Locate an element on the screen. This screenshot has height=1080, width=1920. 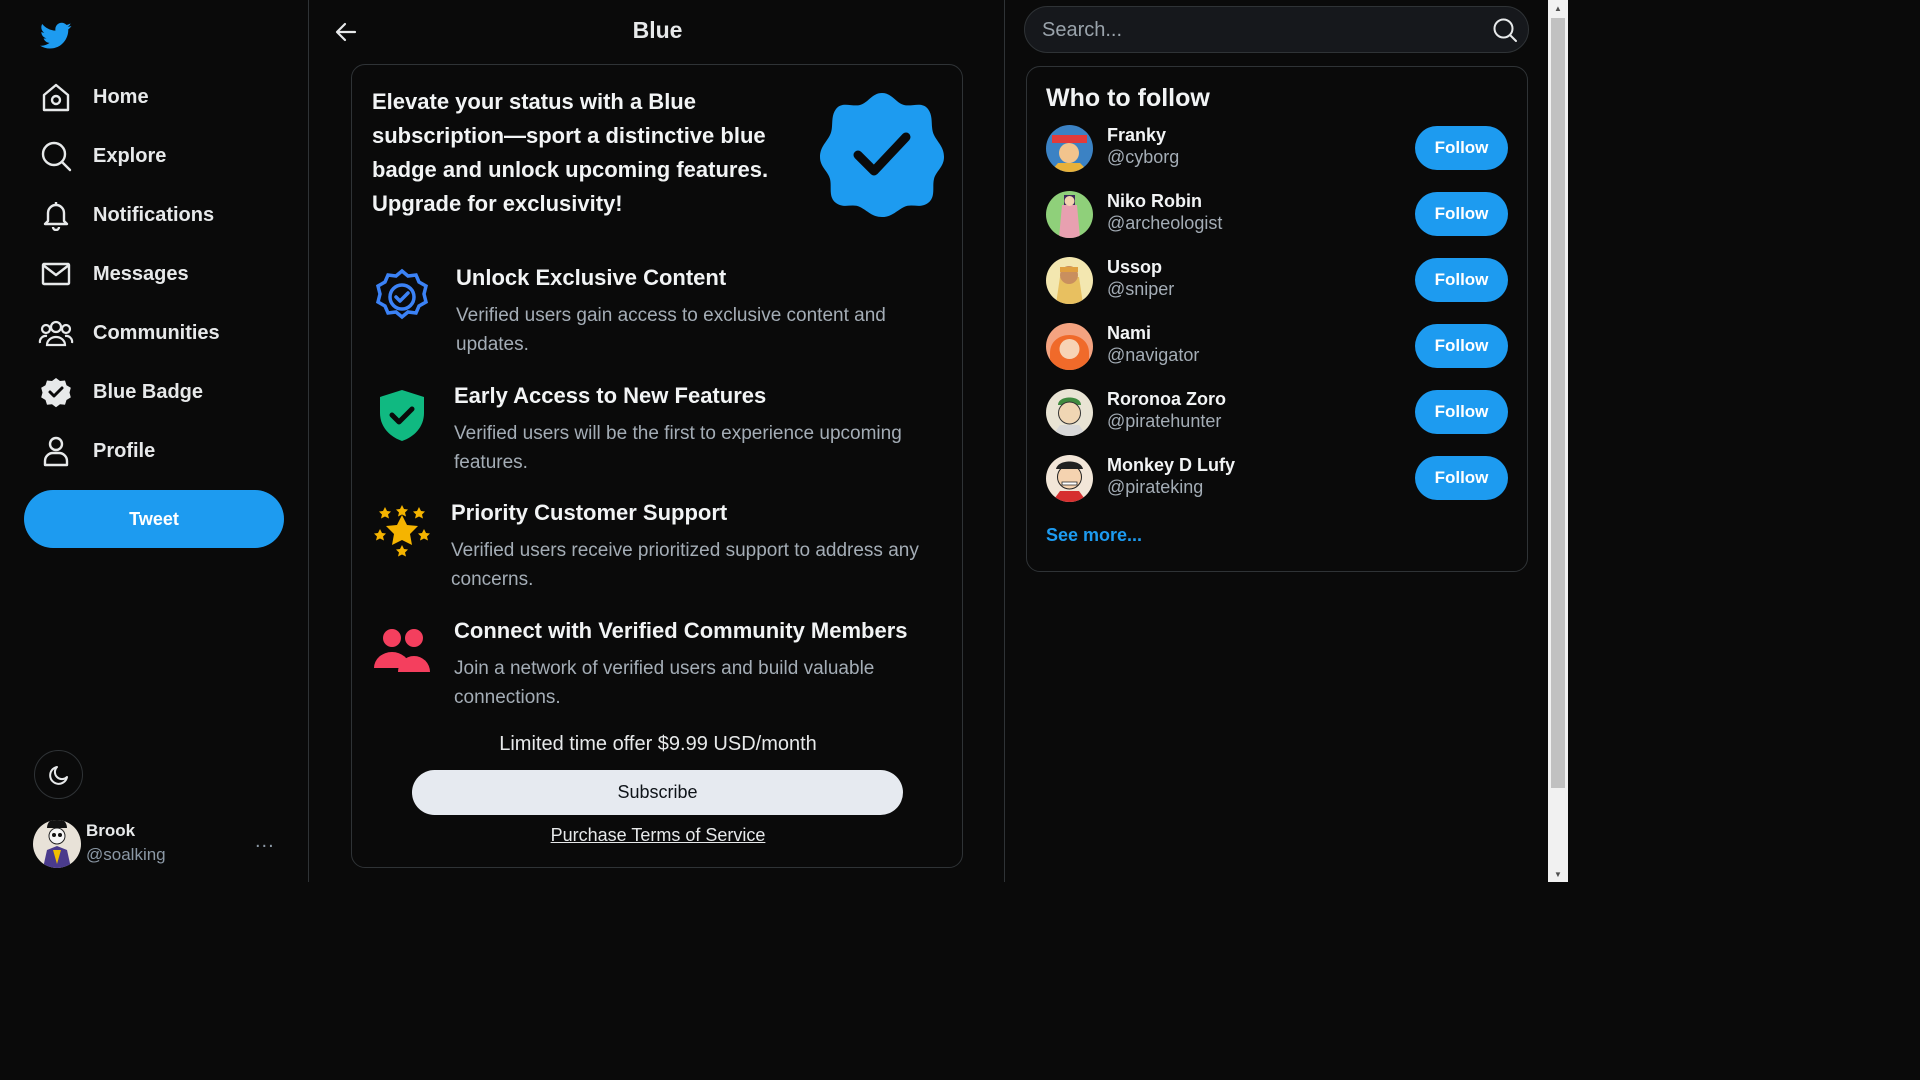
scrollbar-thumb is located at coordinates (1558, 403).